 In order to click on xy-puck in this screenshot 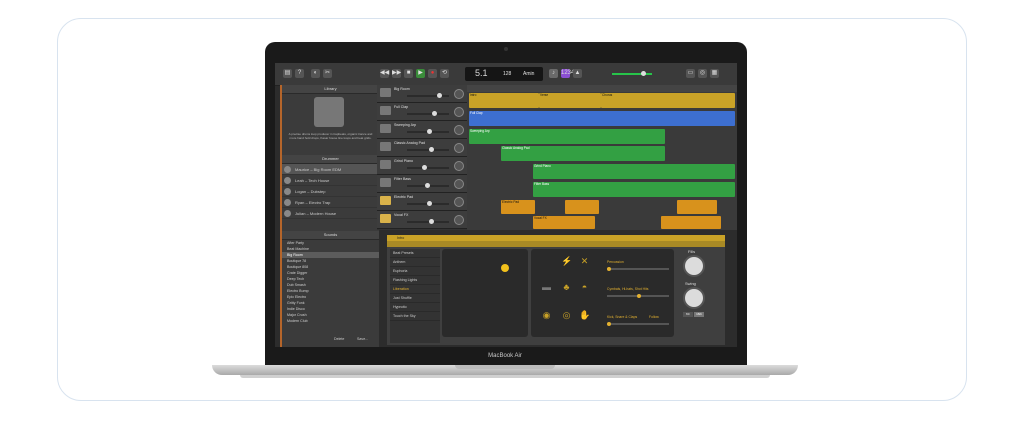, I will do `click(505, 268)`.